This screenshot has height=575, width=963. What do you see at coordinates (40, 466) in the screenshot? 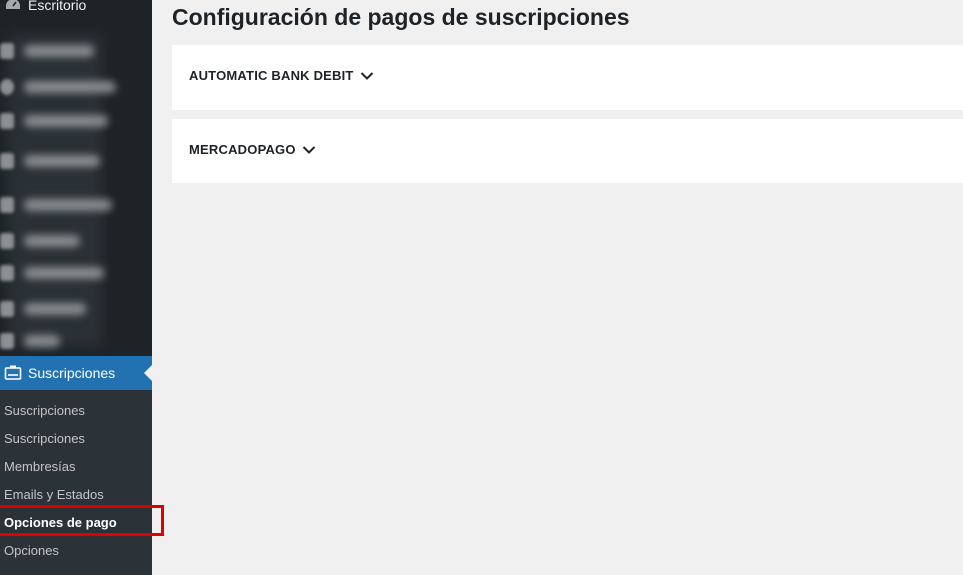
I see `submenu-item-membresias: Membresías` at bounding box center [40, 466].